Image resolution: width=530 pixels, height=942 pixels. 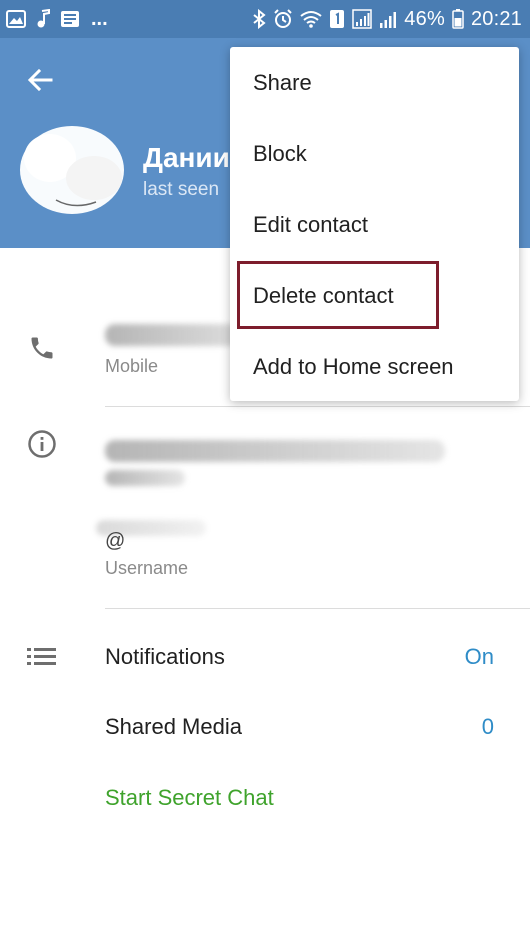 What do you see at coordinates (42, 348) in the screenshot?
I see `phone-icon` at bounding box center [42, 348].